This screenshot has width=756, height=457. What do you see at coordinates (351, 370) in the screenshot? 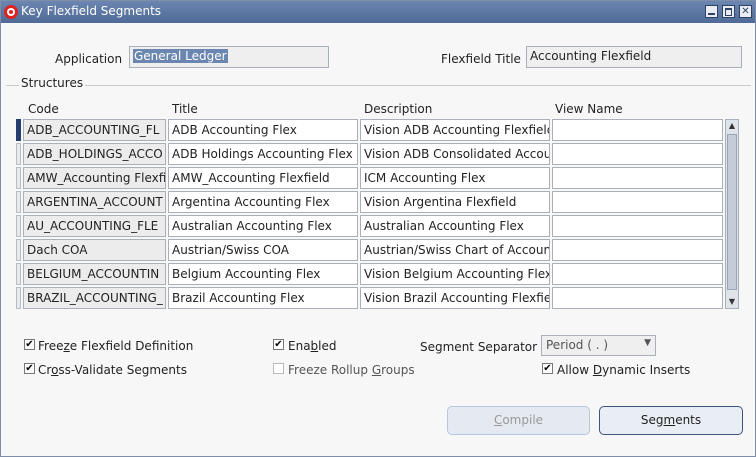
I see `freeze-rollup-groups-label: Freeze Rollup Groups` at bounding box center [351, 370].